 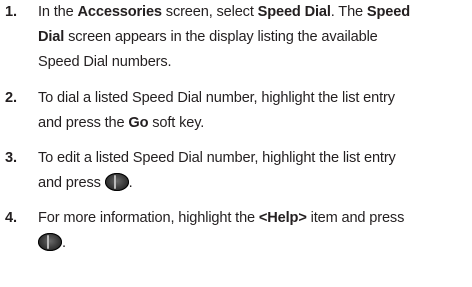 I want to click on menu-item-help: <Help>, so click(x=282, y=218).